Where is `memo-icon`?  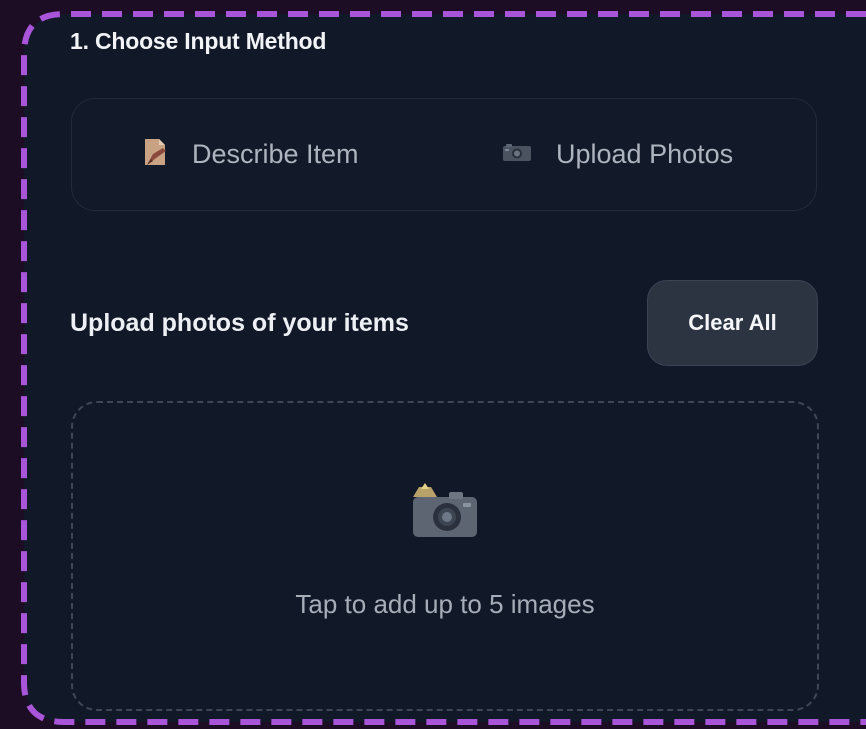
memo-icon is located at coordinates (155, 154).